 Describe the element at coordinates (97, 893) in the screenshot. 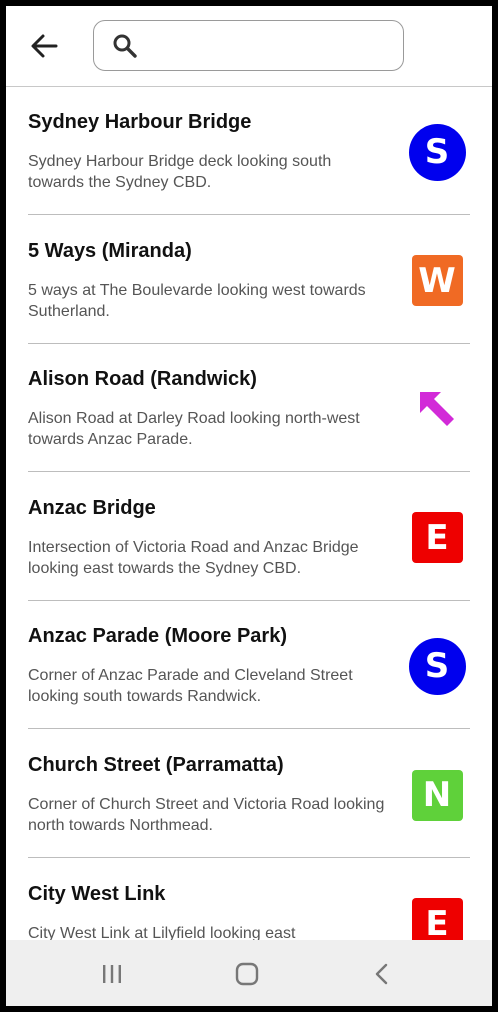

I see `item-title: City West Link` at that location.